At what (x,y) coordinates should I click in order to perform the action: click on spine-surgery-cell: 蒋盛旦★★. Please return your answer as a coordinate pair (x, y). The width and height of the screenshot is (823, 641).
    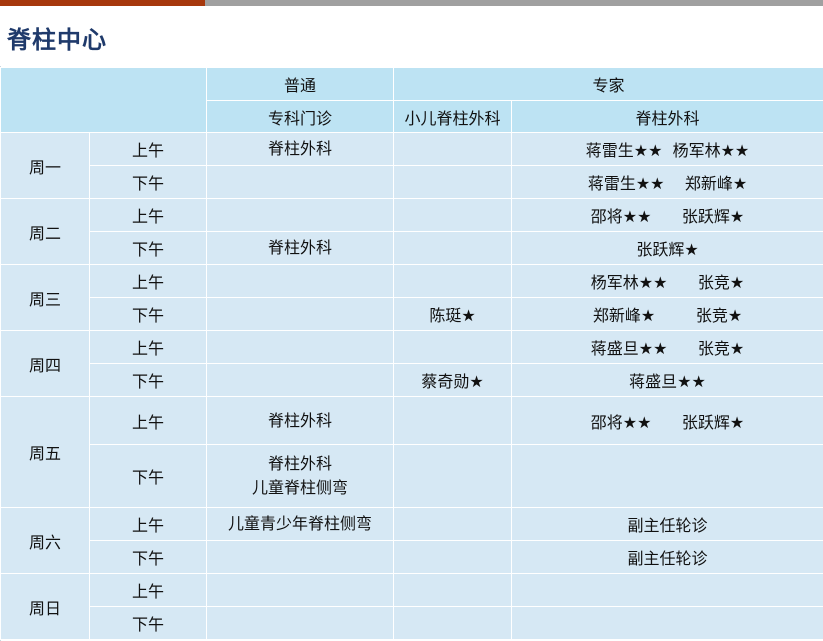
    Looking at the image, I should click on (666, 380).